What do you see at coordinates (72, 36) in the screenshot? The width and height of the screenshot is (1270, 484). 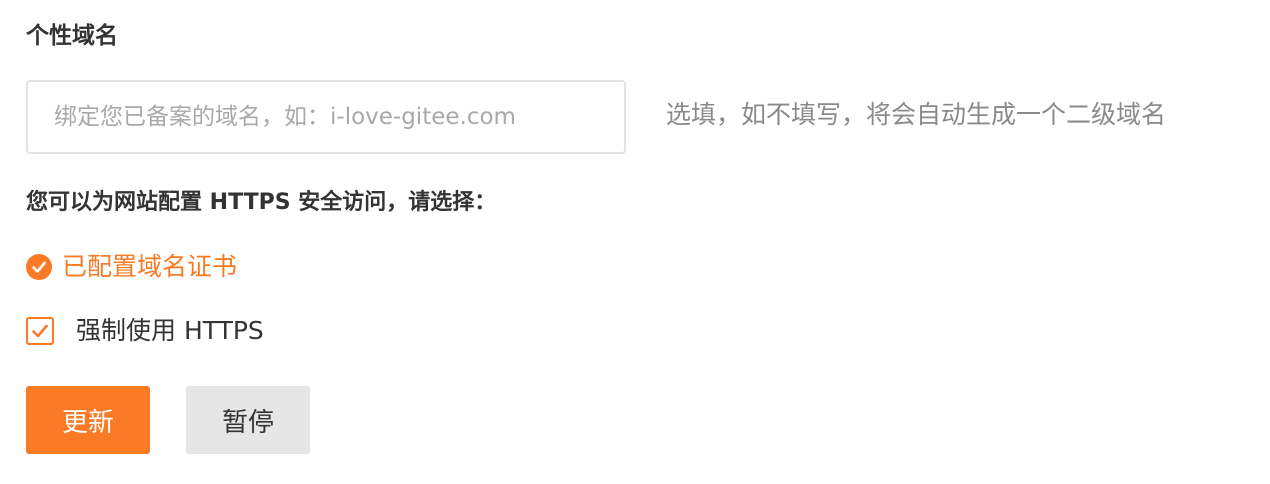 I see `section-title: 个性域名` at bounding box center [72, 36].